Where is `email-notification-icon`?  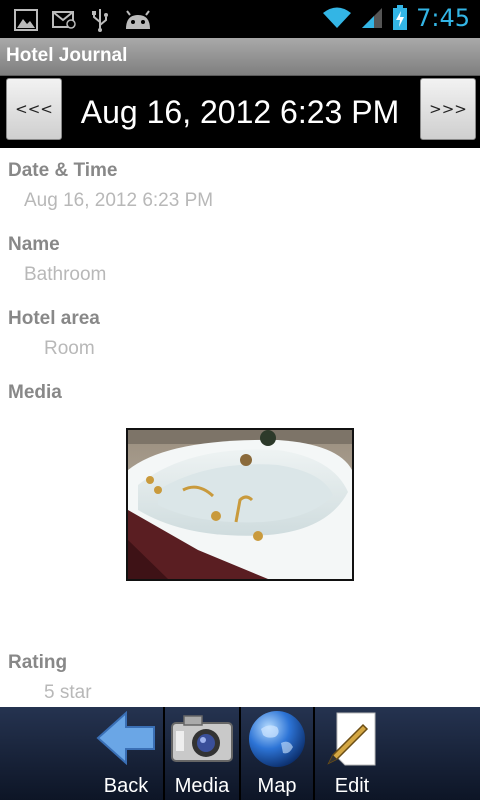 email-notification-icon is located at coordinates (64, 20).